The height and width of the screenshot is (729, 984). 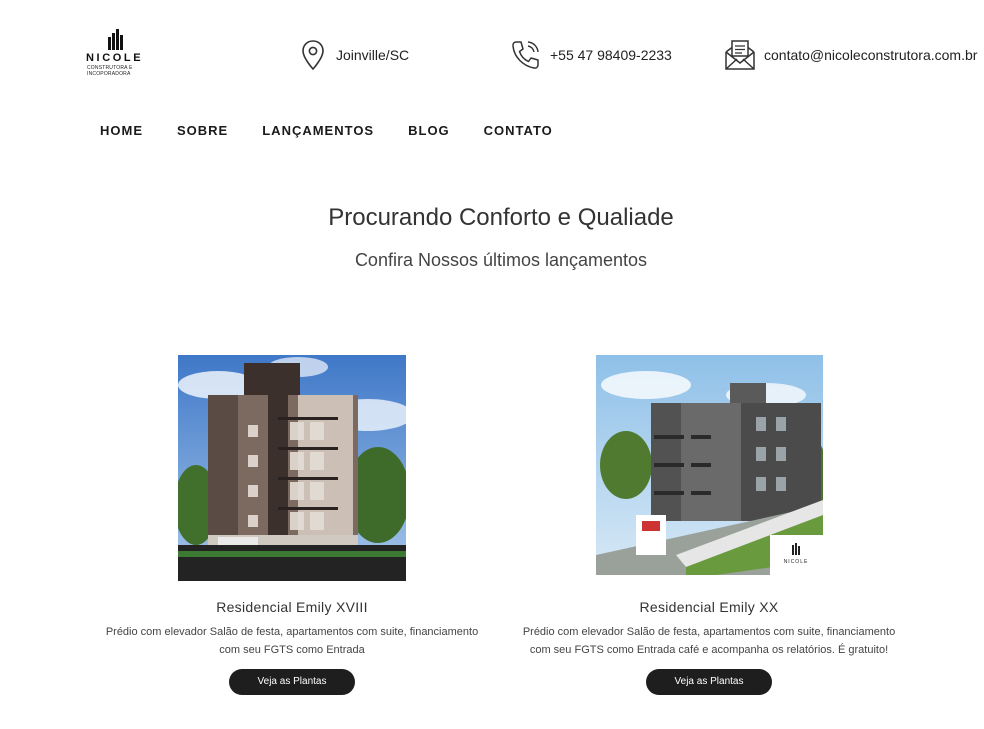 I want to click on property-image, so click(x=292, y=468).